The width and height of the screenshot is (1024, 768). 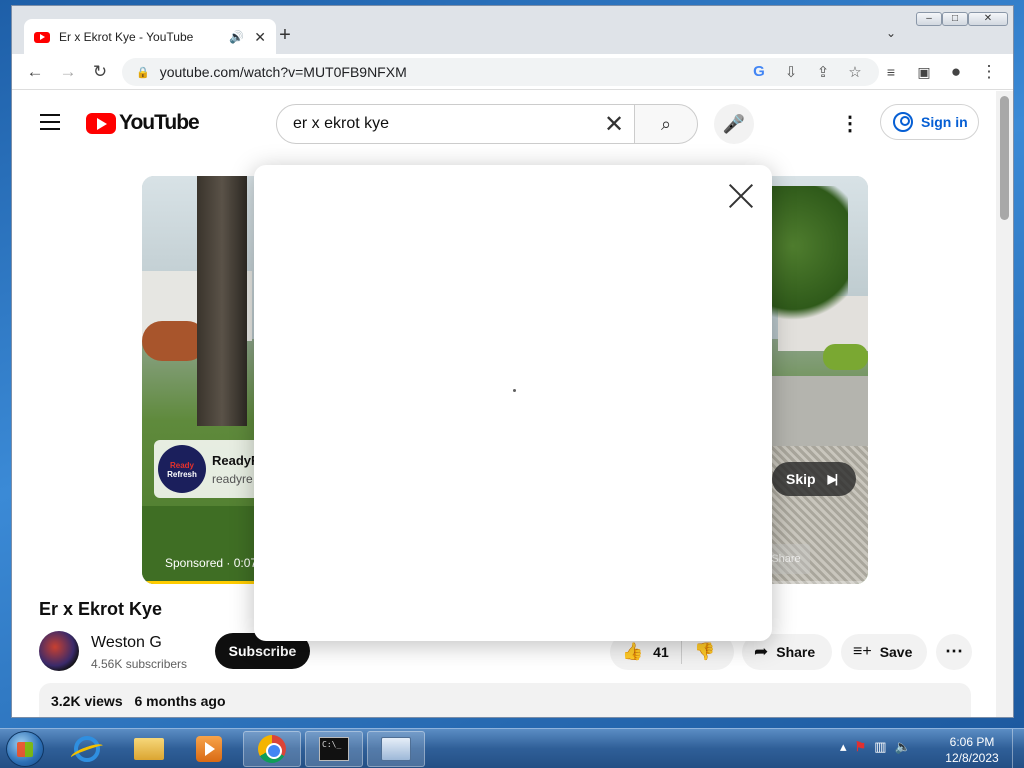 What do you see at coordinates (791, 72) in the screenshot?
I see `install-app-icon: ⇩` at bounding box center [791, 72].